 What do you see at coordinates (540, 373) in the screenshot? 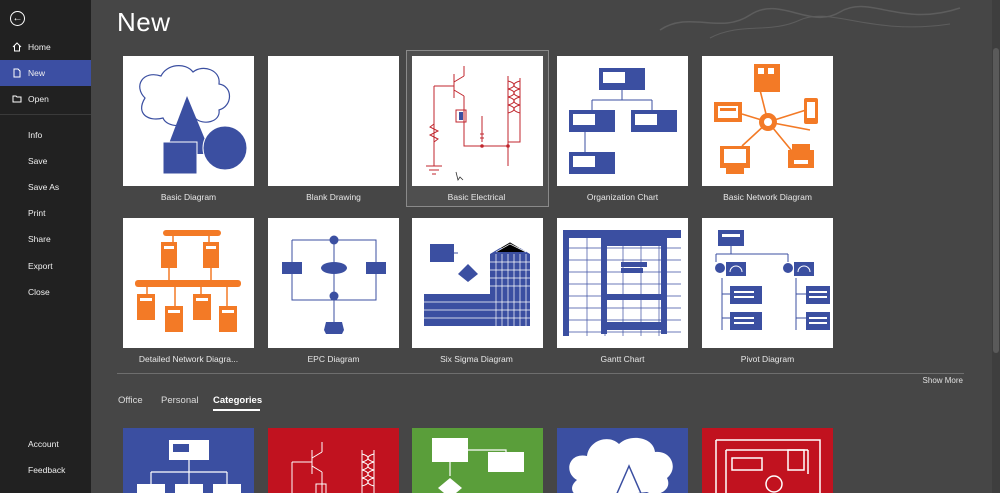
I see `section-separator` at bounding box center [540, 373].